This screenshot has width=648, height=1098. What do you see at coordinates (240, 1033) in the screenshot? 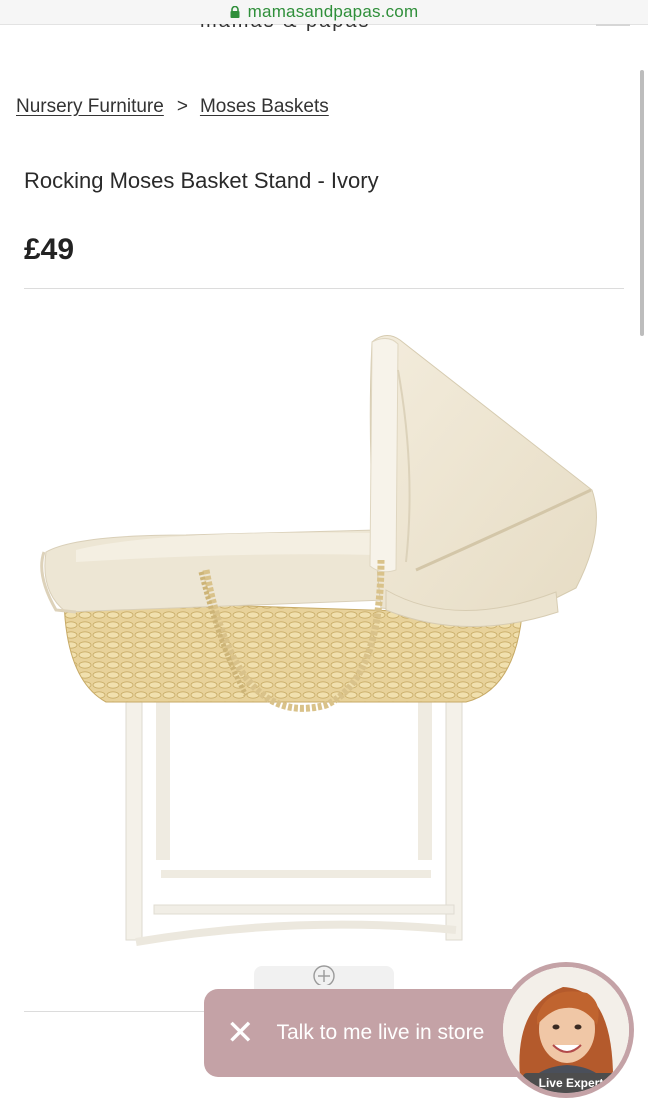
I see `close-icon: ✕` at bounding box center [240, 1033].